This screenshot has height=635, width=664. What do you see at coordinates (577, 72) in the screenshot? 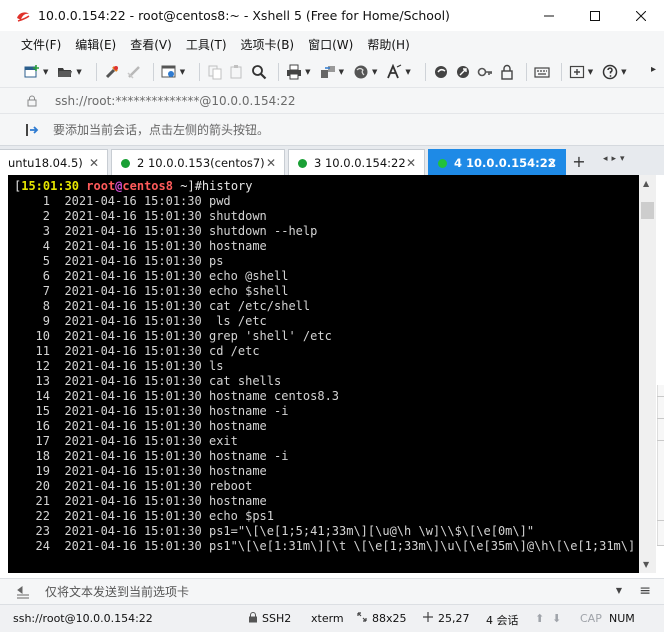
I see `add-box-icon` at bounding box center [577, 72].